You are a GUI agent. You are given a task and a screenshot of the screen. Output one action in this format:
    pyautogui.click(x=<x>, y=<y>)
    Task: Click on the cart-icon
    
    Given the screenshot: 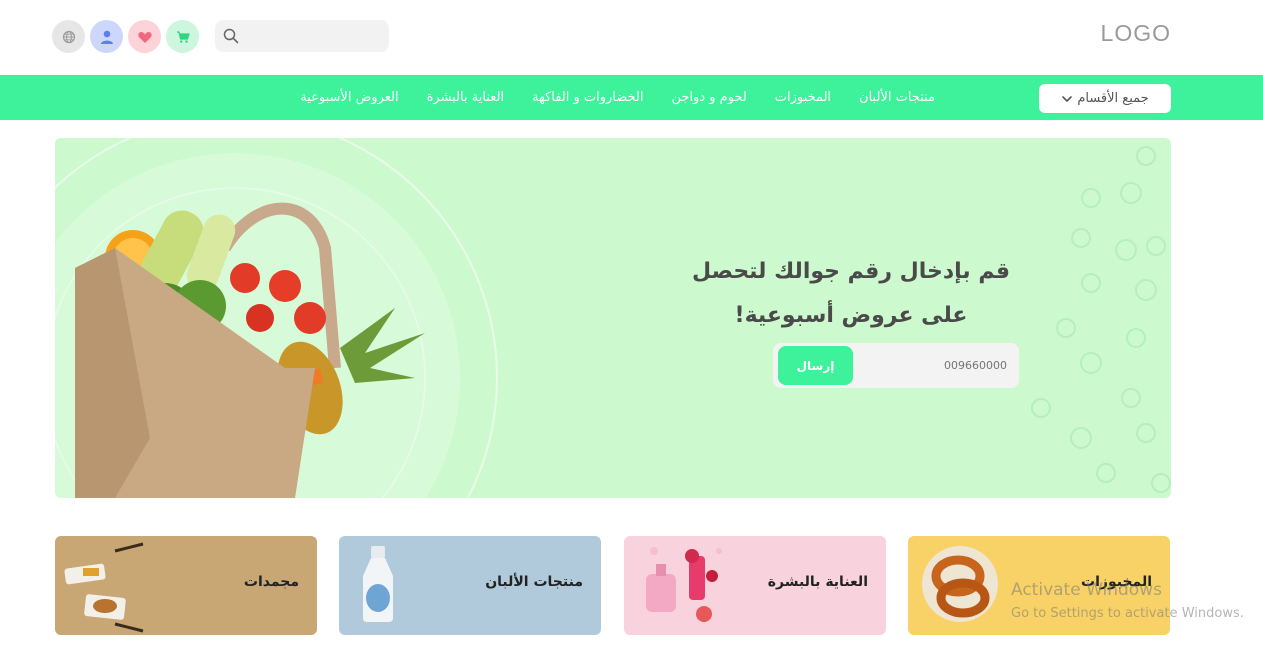 What is the action you would take?
    pyautogui.click(x=183, y=36)
    